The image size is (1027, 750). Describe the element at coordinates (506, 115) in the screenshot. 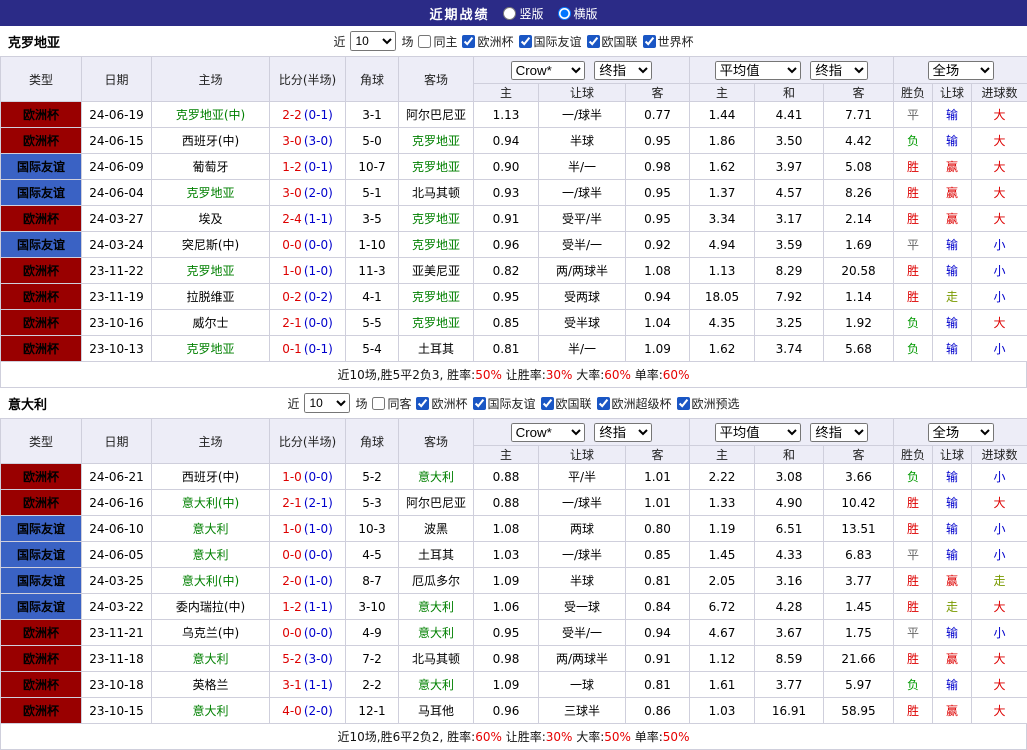

I see `ah-home-odds-cell: 1.13` at that location.